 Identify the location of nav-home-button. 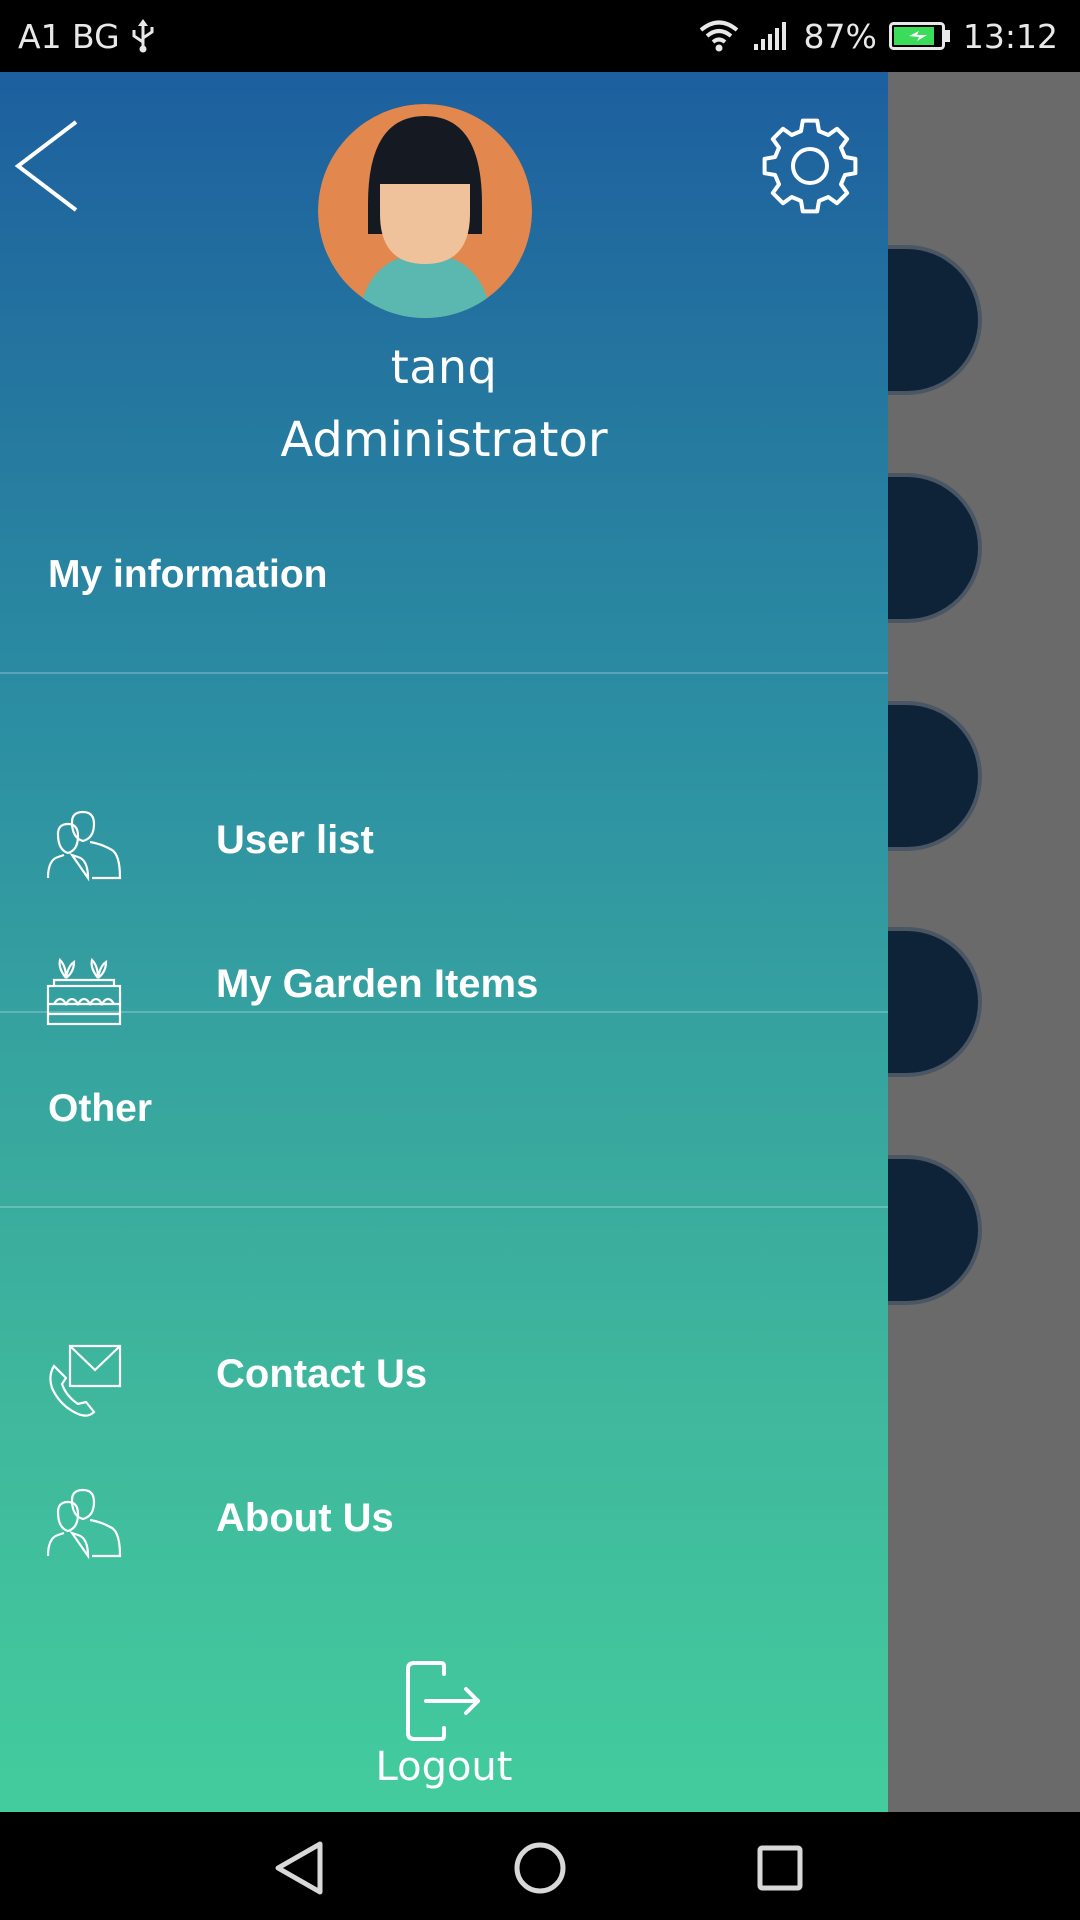
(540, 1868).